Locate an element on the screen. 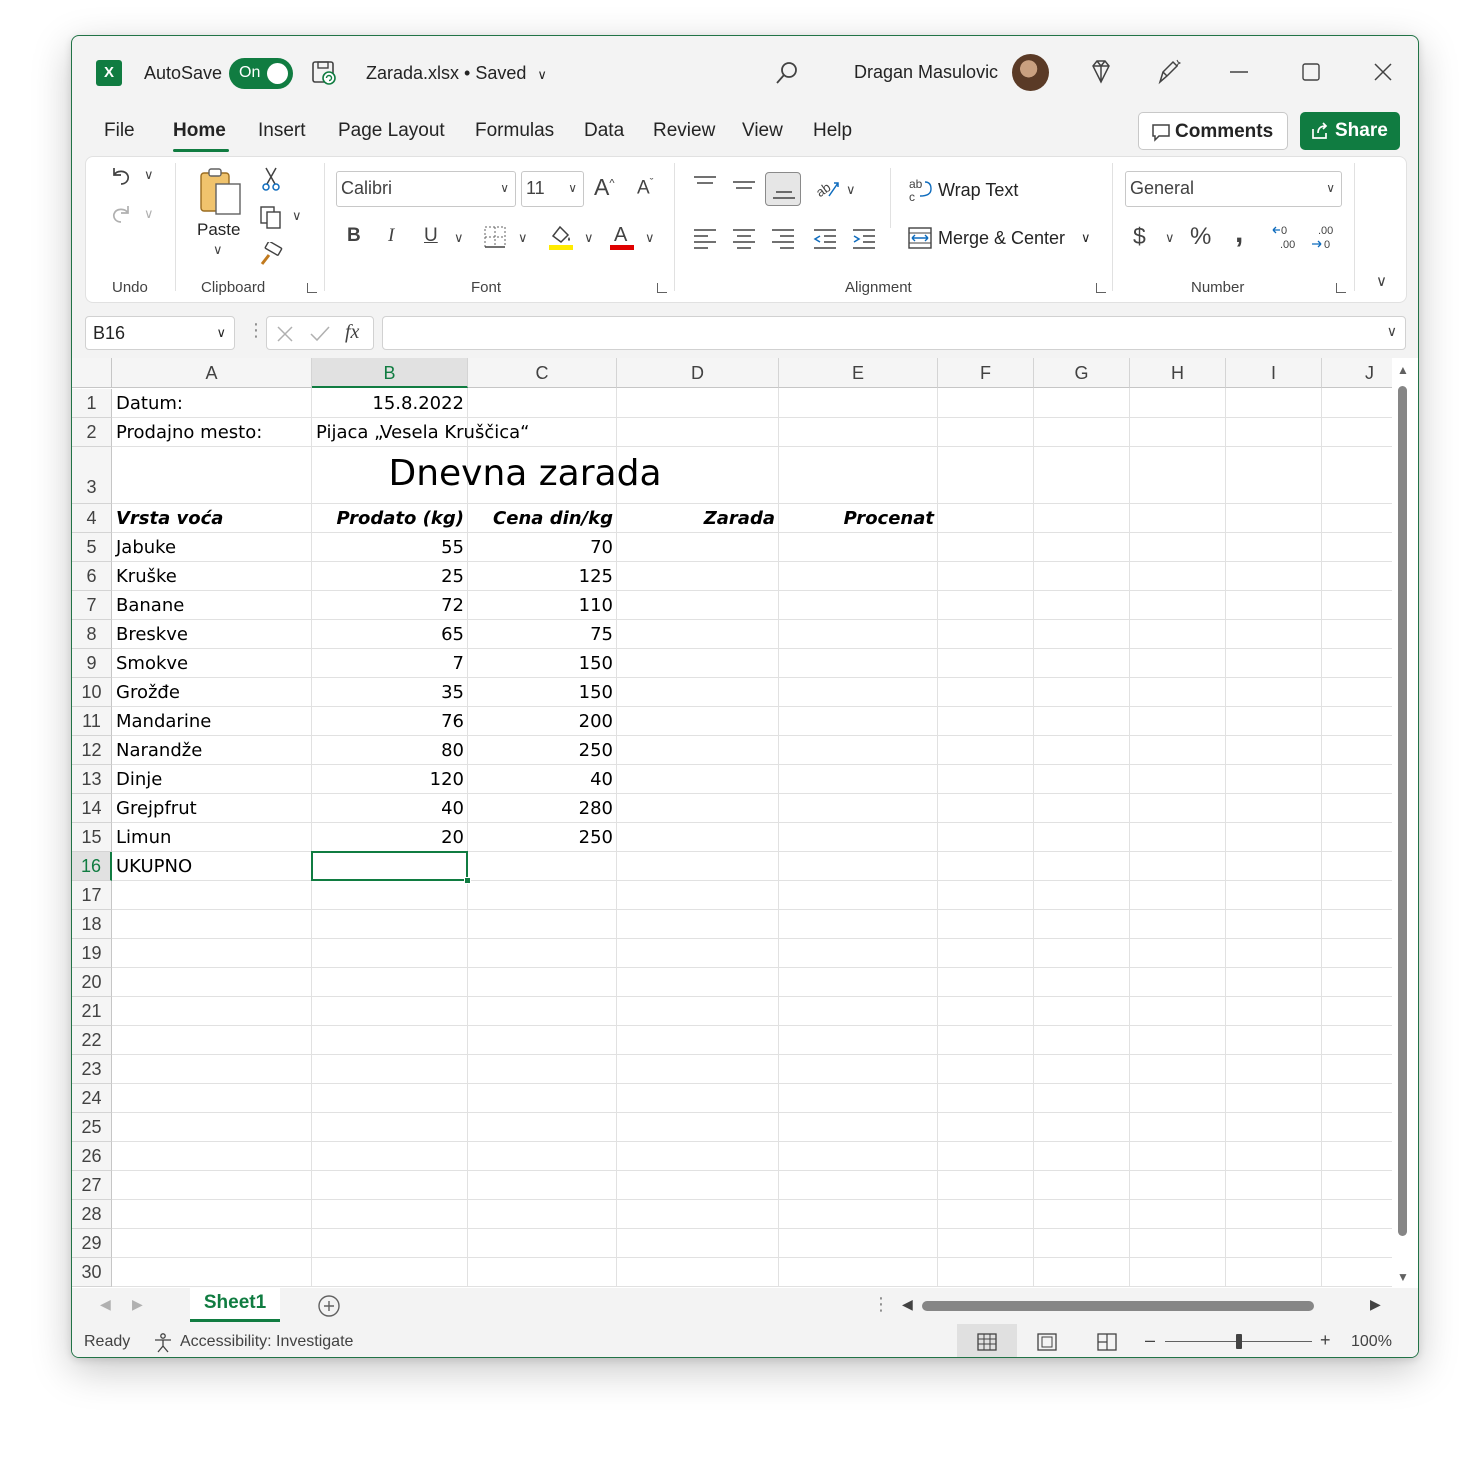  tab-help: Help is located at coordinates (832, 131).